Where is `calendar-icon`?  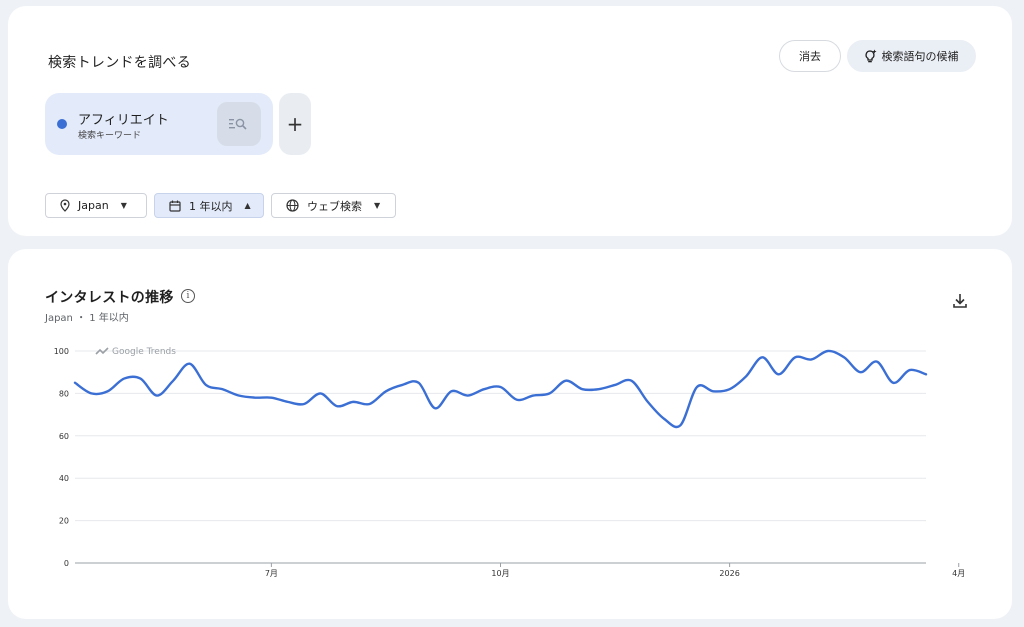
calendar-icon is located at coordinates (175, 206).